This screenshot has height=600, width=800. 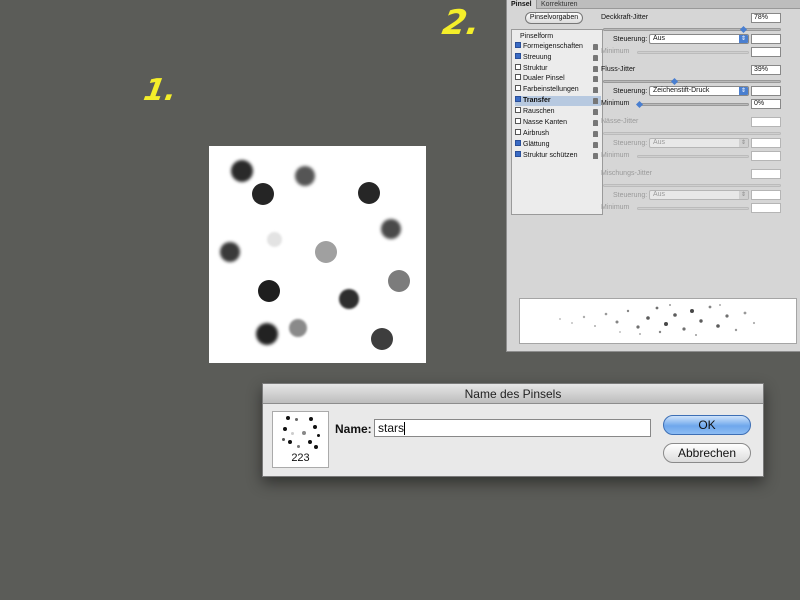 What do you see at coordinates (766, 143) in the screenshot?
I see `steuerung-3-value` at bounding box center [766, 143].